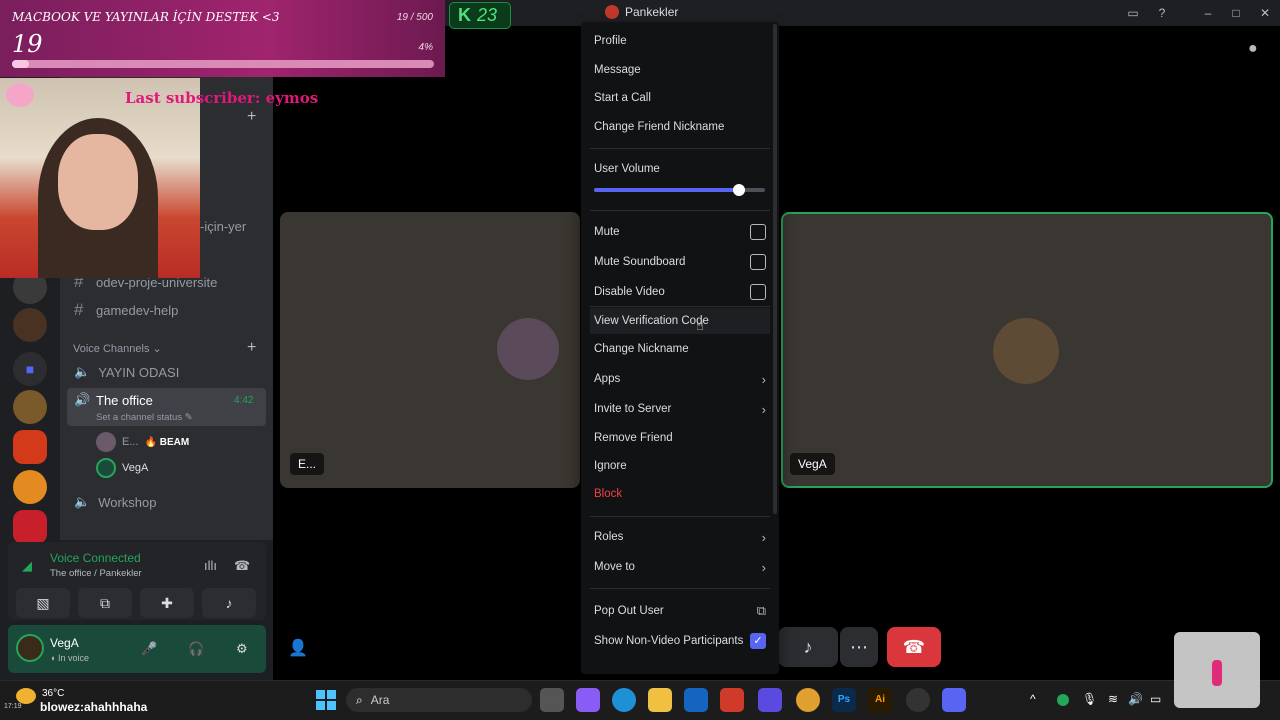 This screenshot has height=720, width=1280. Describe the element at coordinates (680, 321) in the screenshot. I see `menu-view-verification-code: View Verification Code` at that location.